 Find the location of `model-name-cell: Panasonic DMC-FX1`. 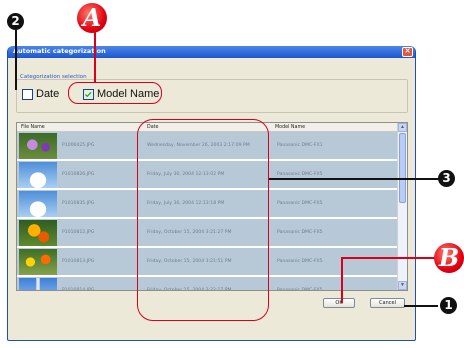

model-name-cell: Panasonic DMC-FX1 is located at coordinates (300, 145).